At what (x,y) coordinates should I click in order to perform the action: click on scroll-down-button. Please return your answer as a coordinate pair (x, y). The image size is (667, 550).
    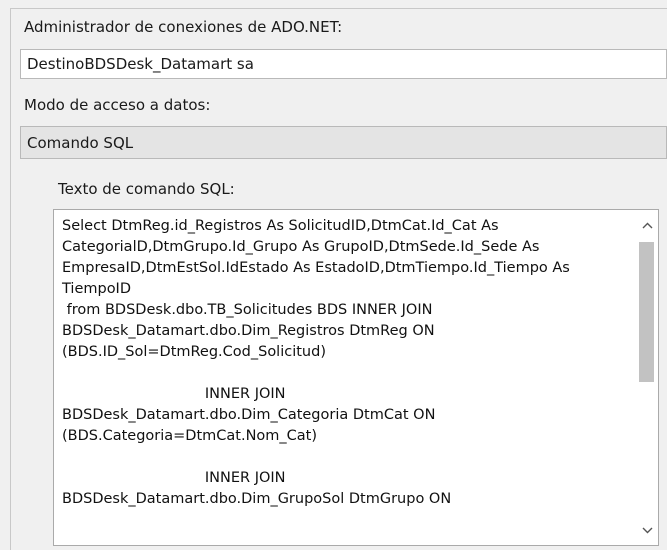
    Looking at the image, I should click on (647, 530).